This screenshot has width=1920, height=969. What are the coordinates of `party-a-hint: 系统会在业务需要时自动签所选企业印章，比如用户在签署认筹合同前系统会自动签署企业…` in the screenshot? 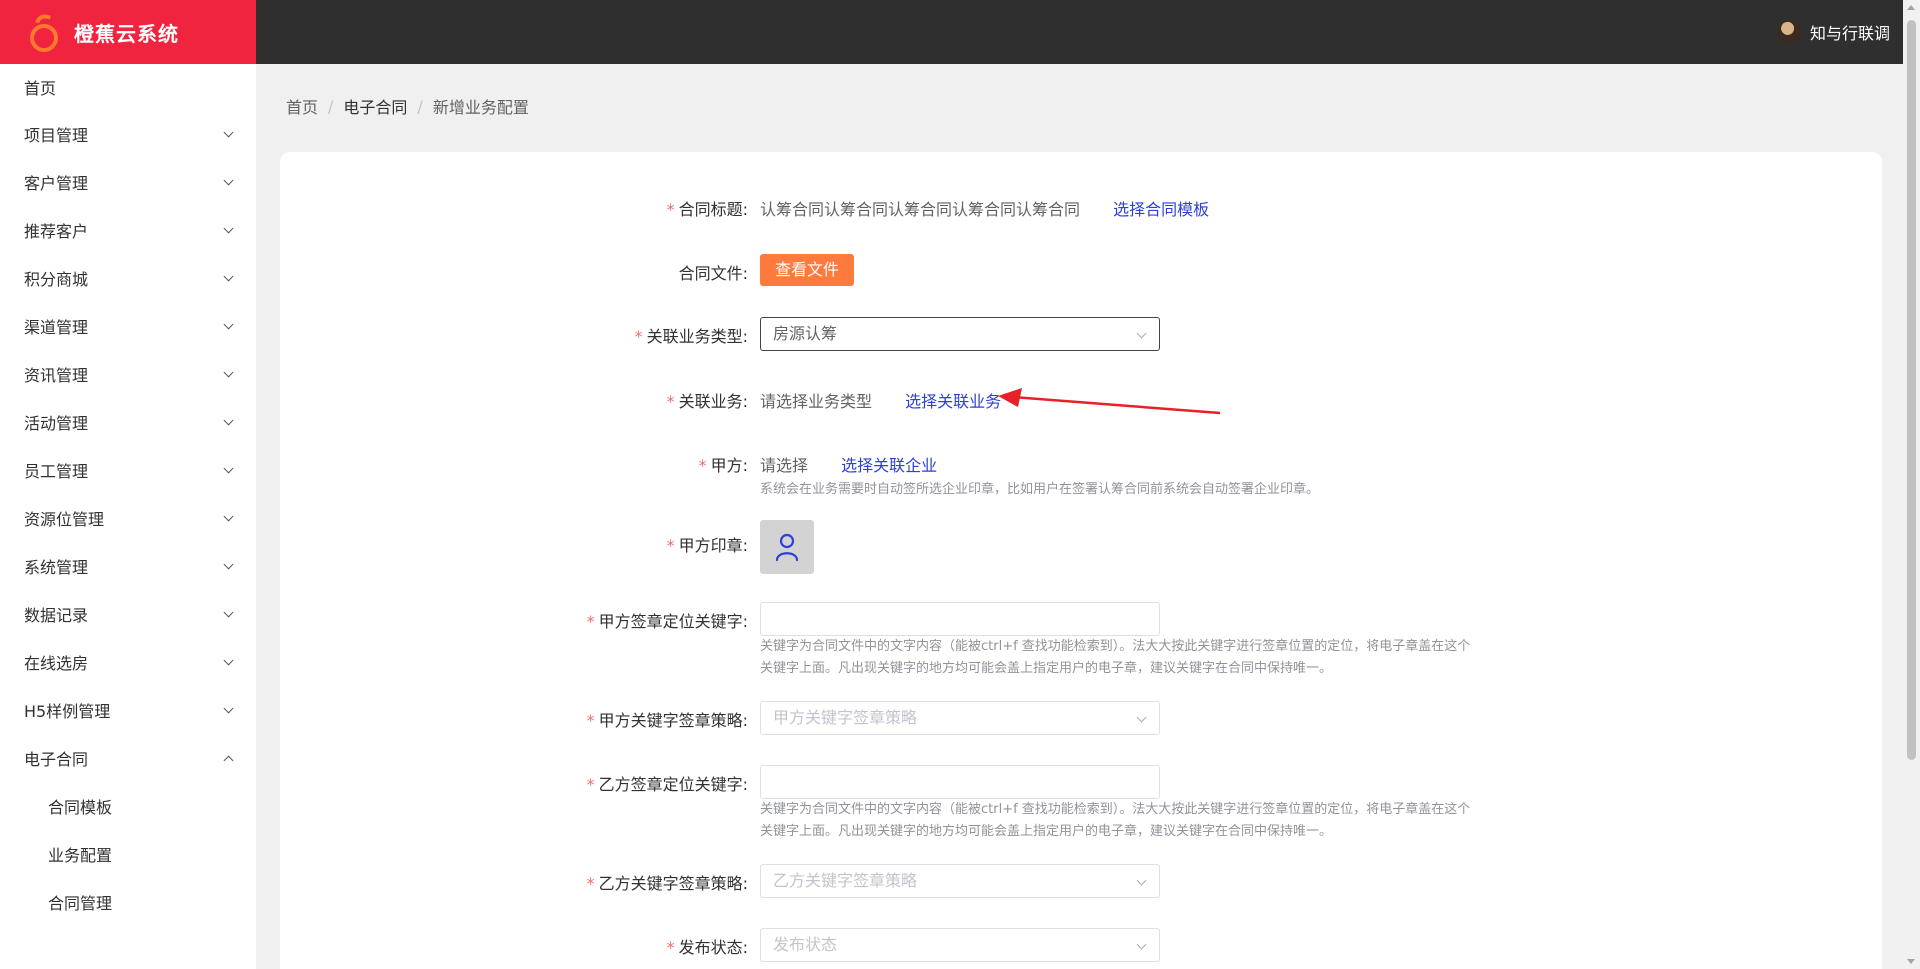 It's located at (1040, 489).